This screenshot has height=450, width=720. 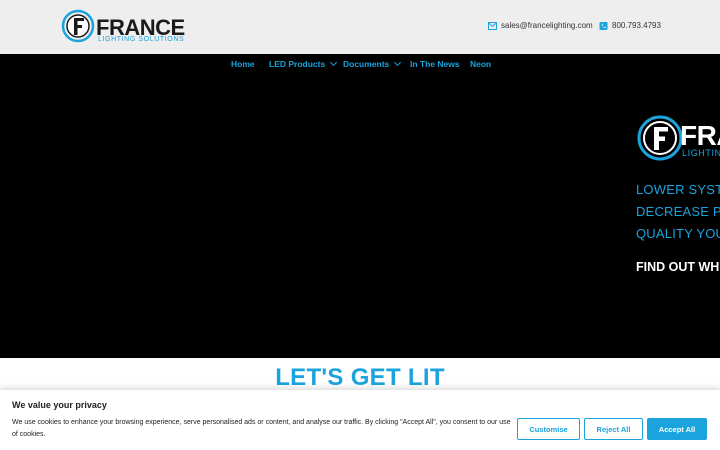 What do you see at coordinates (122, 26) in the screenshot?
I see `site-logo: FRANCE LIGHTING SOLUTIONS` at bounding box center [122, 26].